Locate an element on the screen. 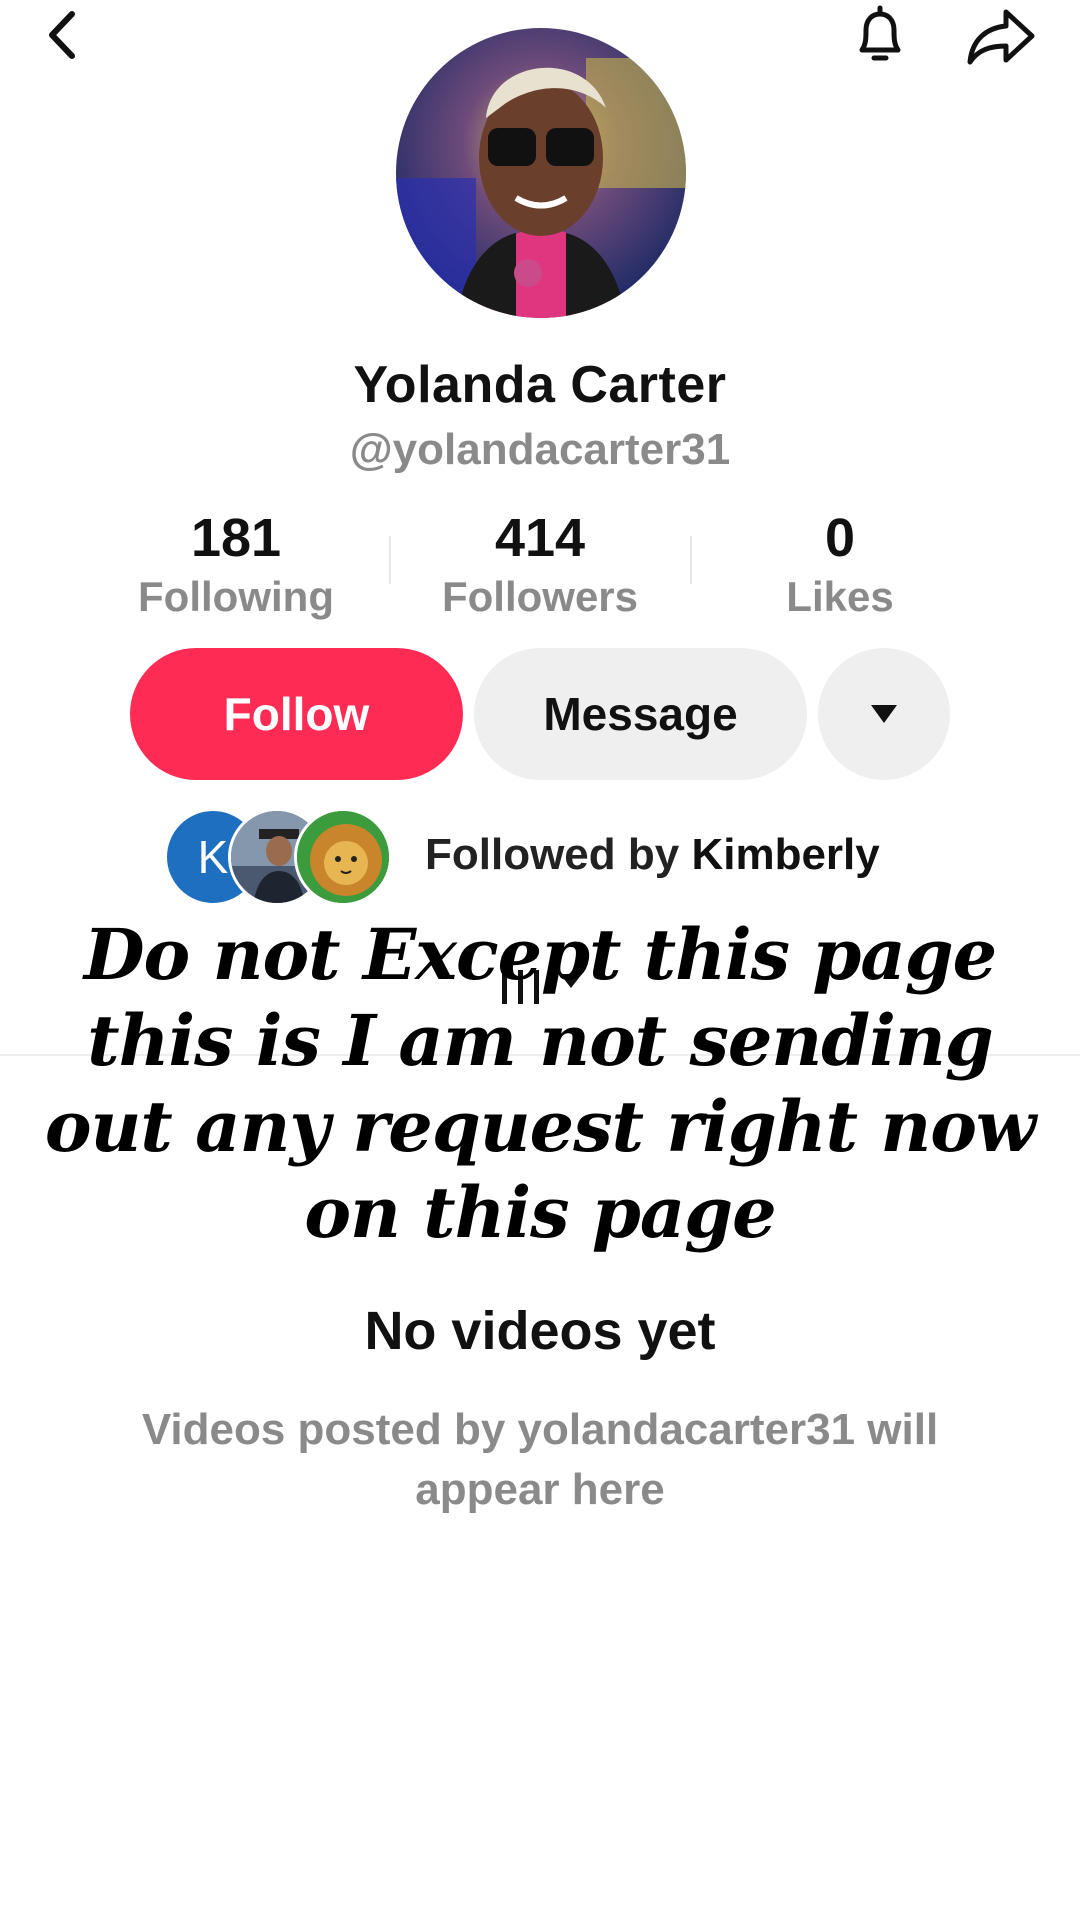  follow-button: Follow is located at coordinates (296, 714).